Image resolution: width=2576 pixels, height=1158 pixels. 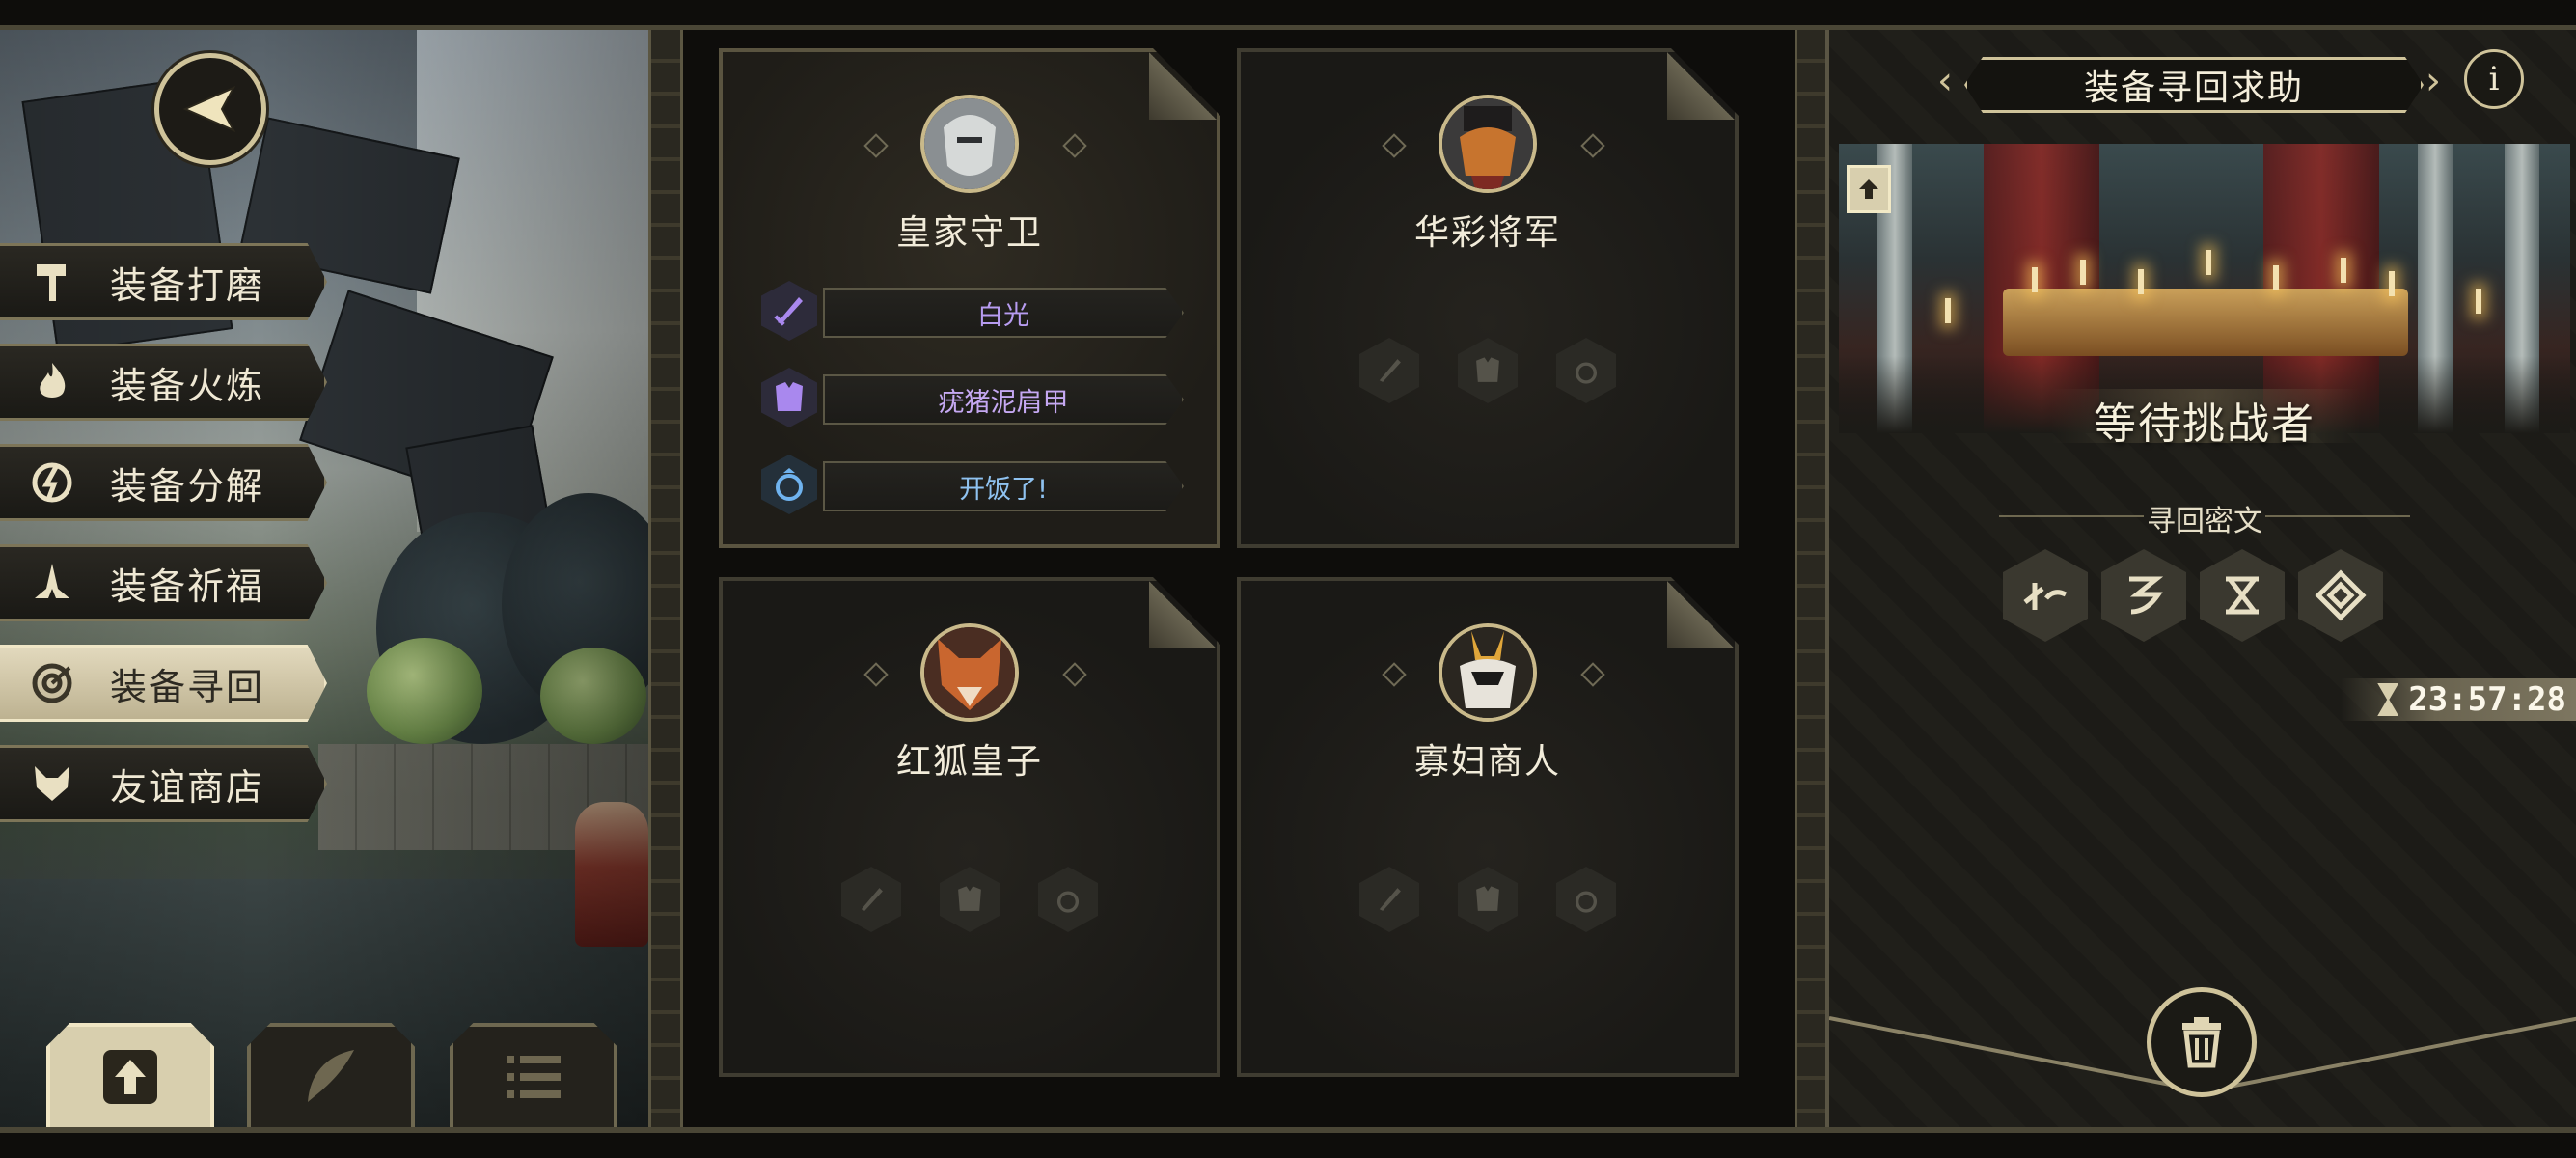 I want to click on menu-item-label: 装备打磨, so click(x=187, y=285).